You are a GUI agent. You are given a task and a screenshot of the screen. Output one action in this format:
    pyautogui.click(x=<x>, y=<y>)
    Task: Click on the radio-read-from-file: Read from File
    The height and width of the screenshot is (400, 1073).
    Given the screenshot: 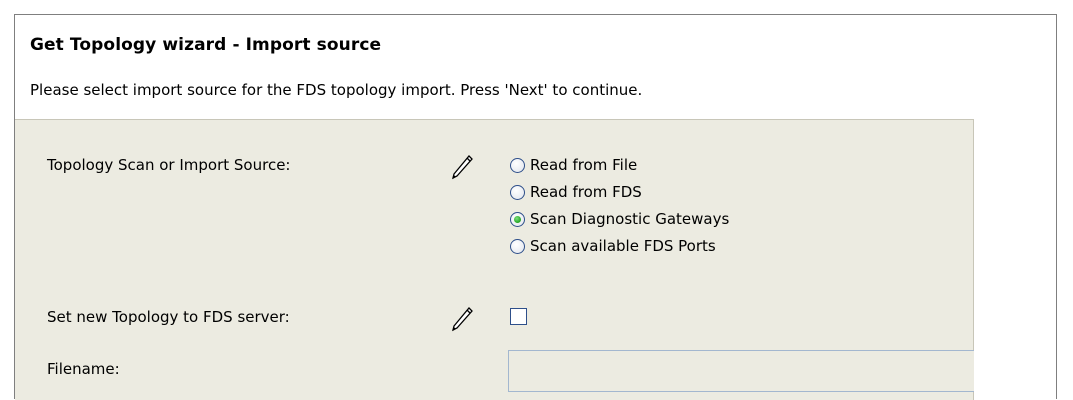 What is the action you would take?
    pyautogui.click(x=573, y=165)
    